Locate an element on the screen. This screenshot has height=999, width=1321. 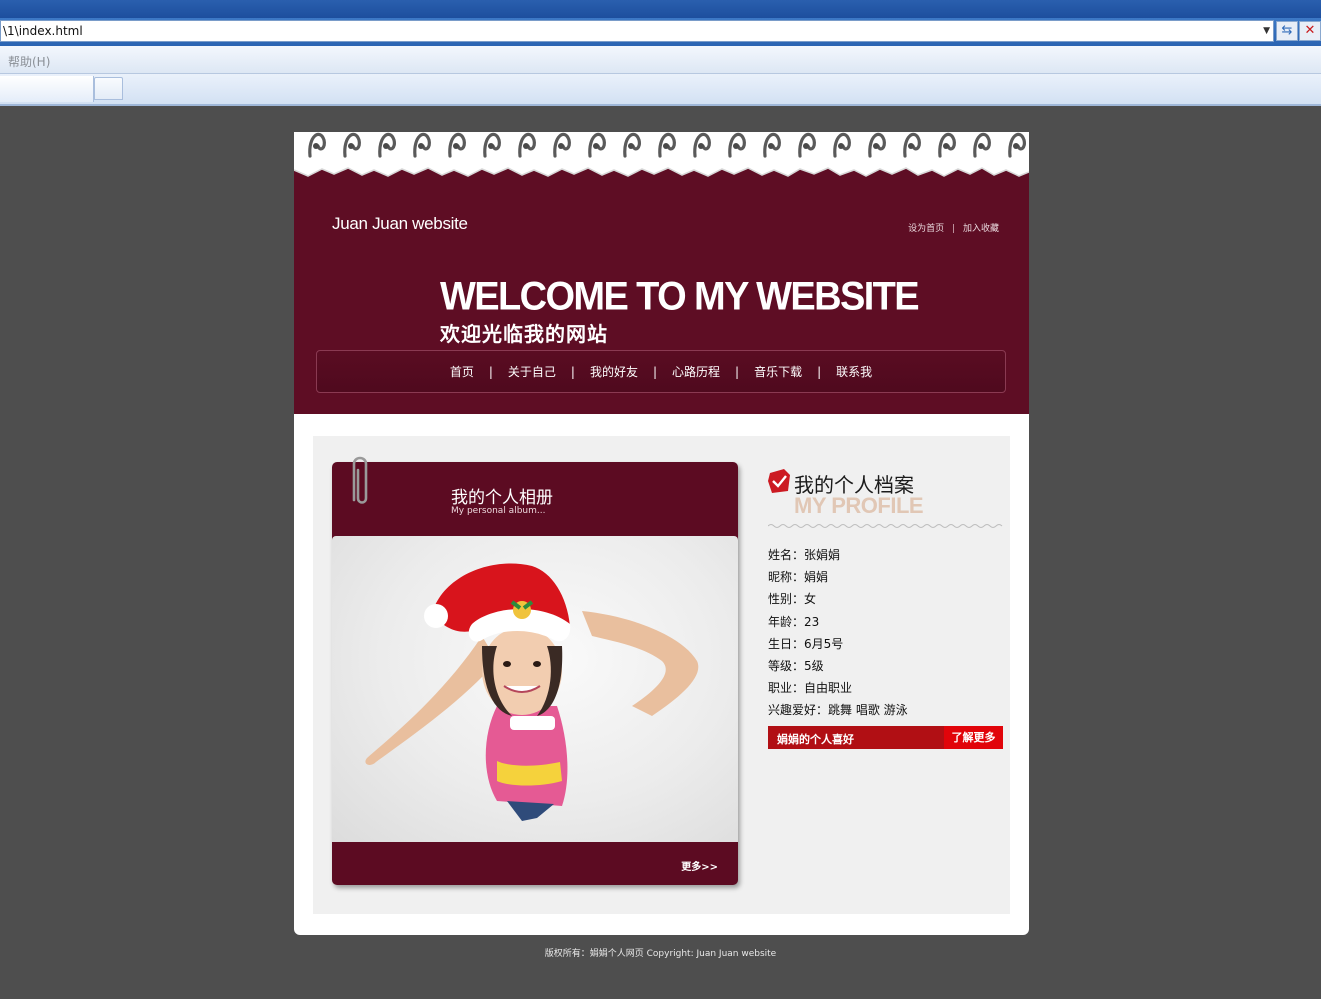
add-favorite-link: 加入收藏 is located at coordinates (981, 227).